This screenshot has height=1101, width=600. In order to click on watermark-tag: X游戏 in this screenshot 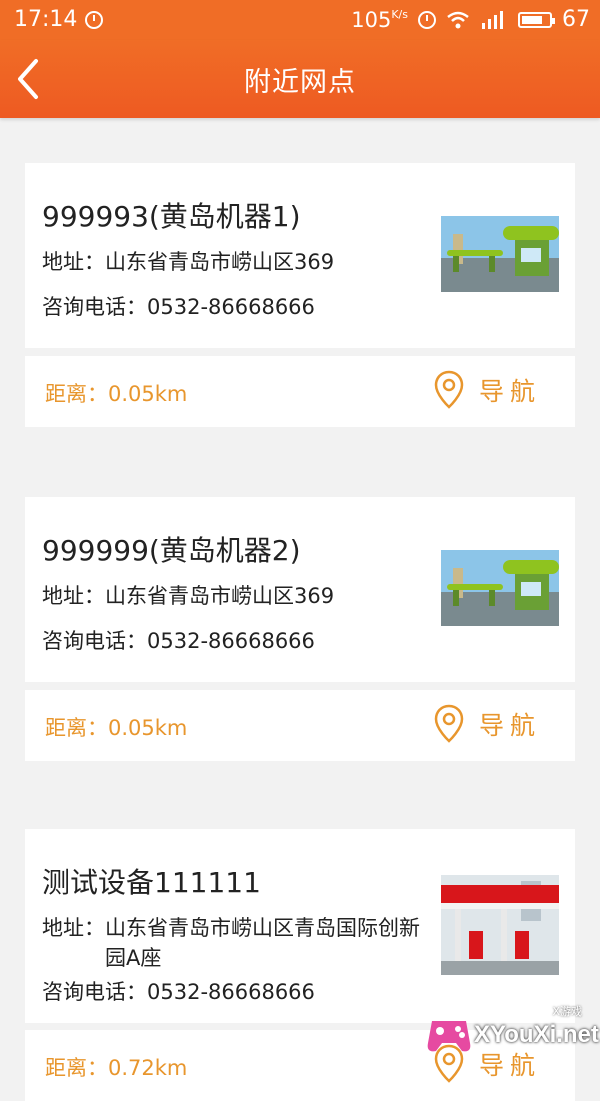, I will do `click(567, 1011)`.